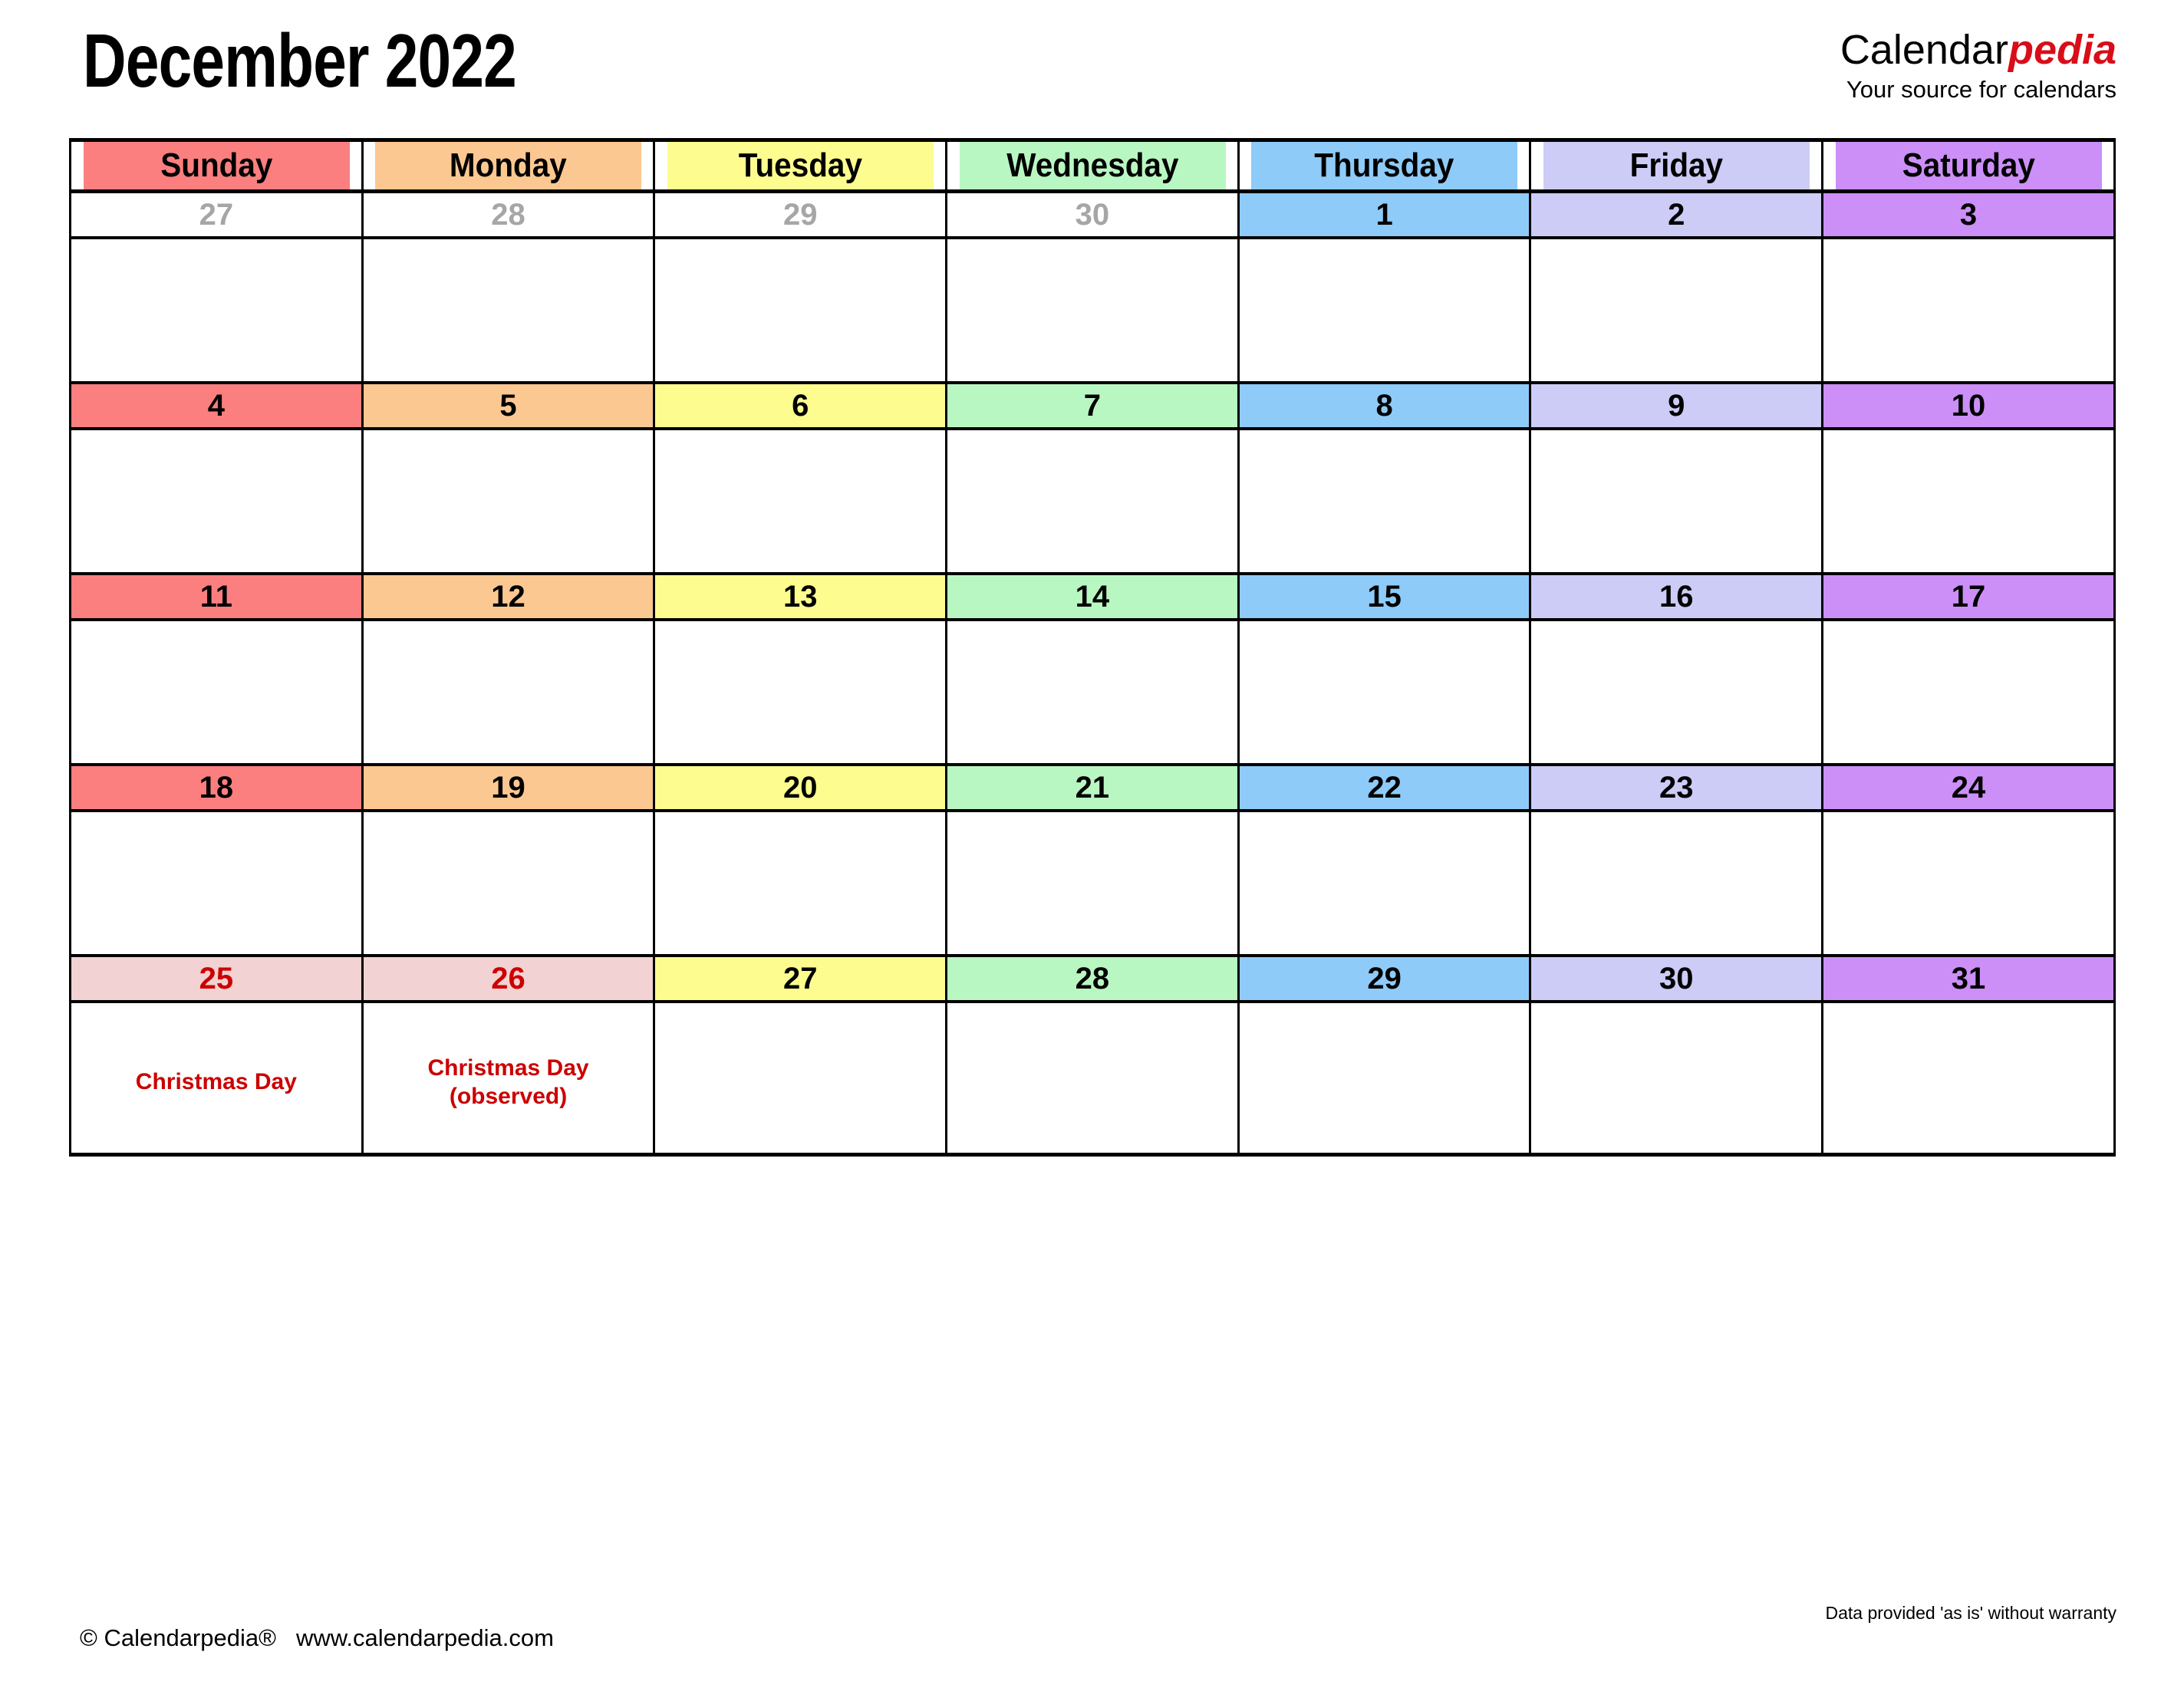 The image size is (2184, 1698). Describe the element at coordinates (1968, 596) in the screenshot. I see `day-number-cell: 17` at that location.